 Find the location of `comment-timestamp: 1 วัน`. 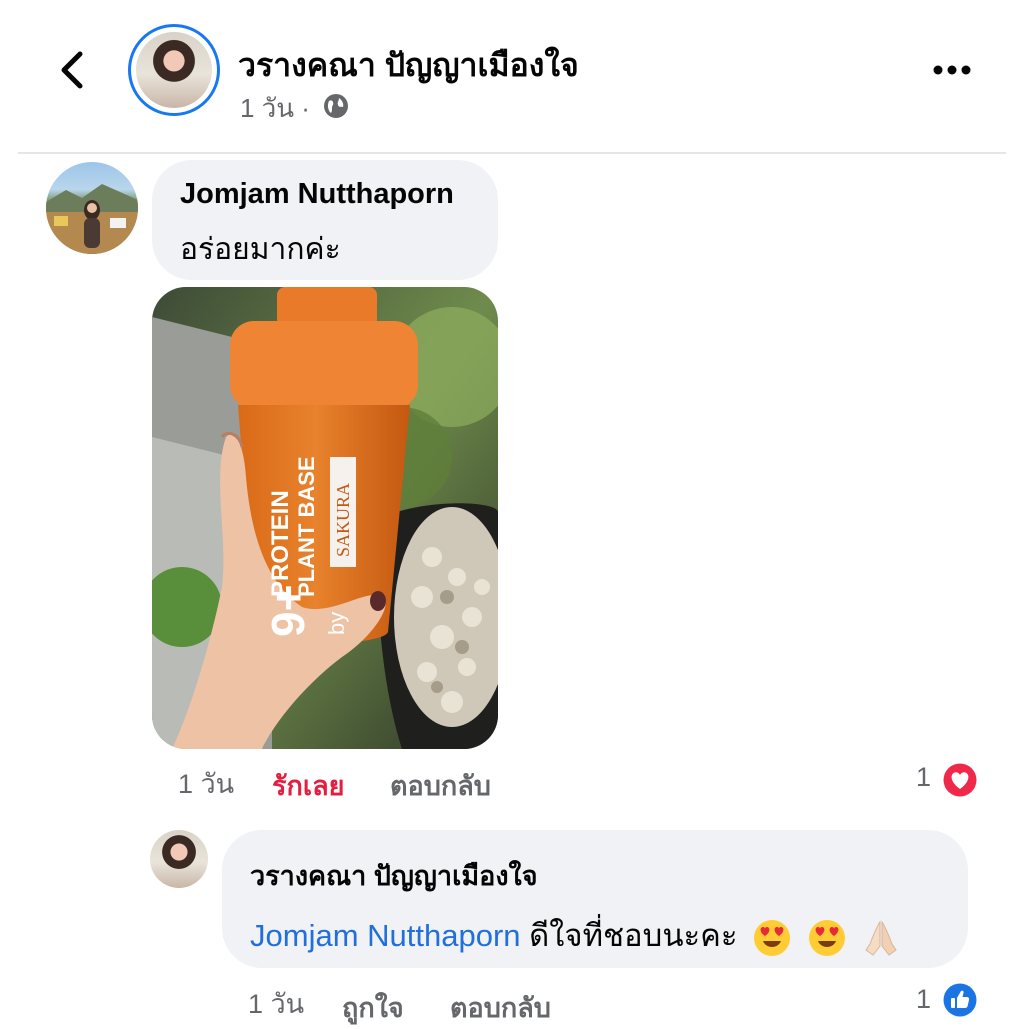

comment-timestamp: 1 วัน is located at coordinates (206, 783).